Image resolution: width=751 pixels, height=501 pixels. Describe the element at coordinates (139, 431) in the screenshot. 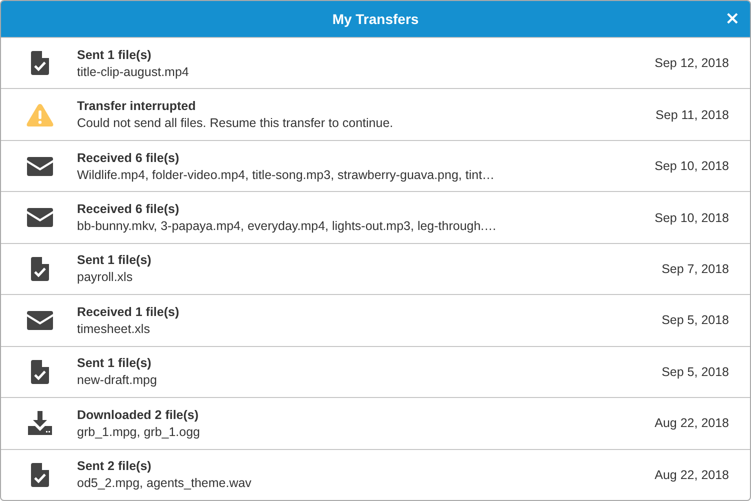

I see `transfer-detail: grb_1.mpg, grb_1.ogg` at that location.